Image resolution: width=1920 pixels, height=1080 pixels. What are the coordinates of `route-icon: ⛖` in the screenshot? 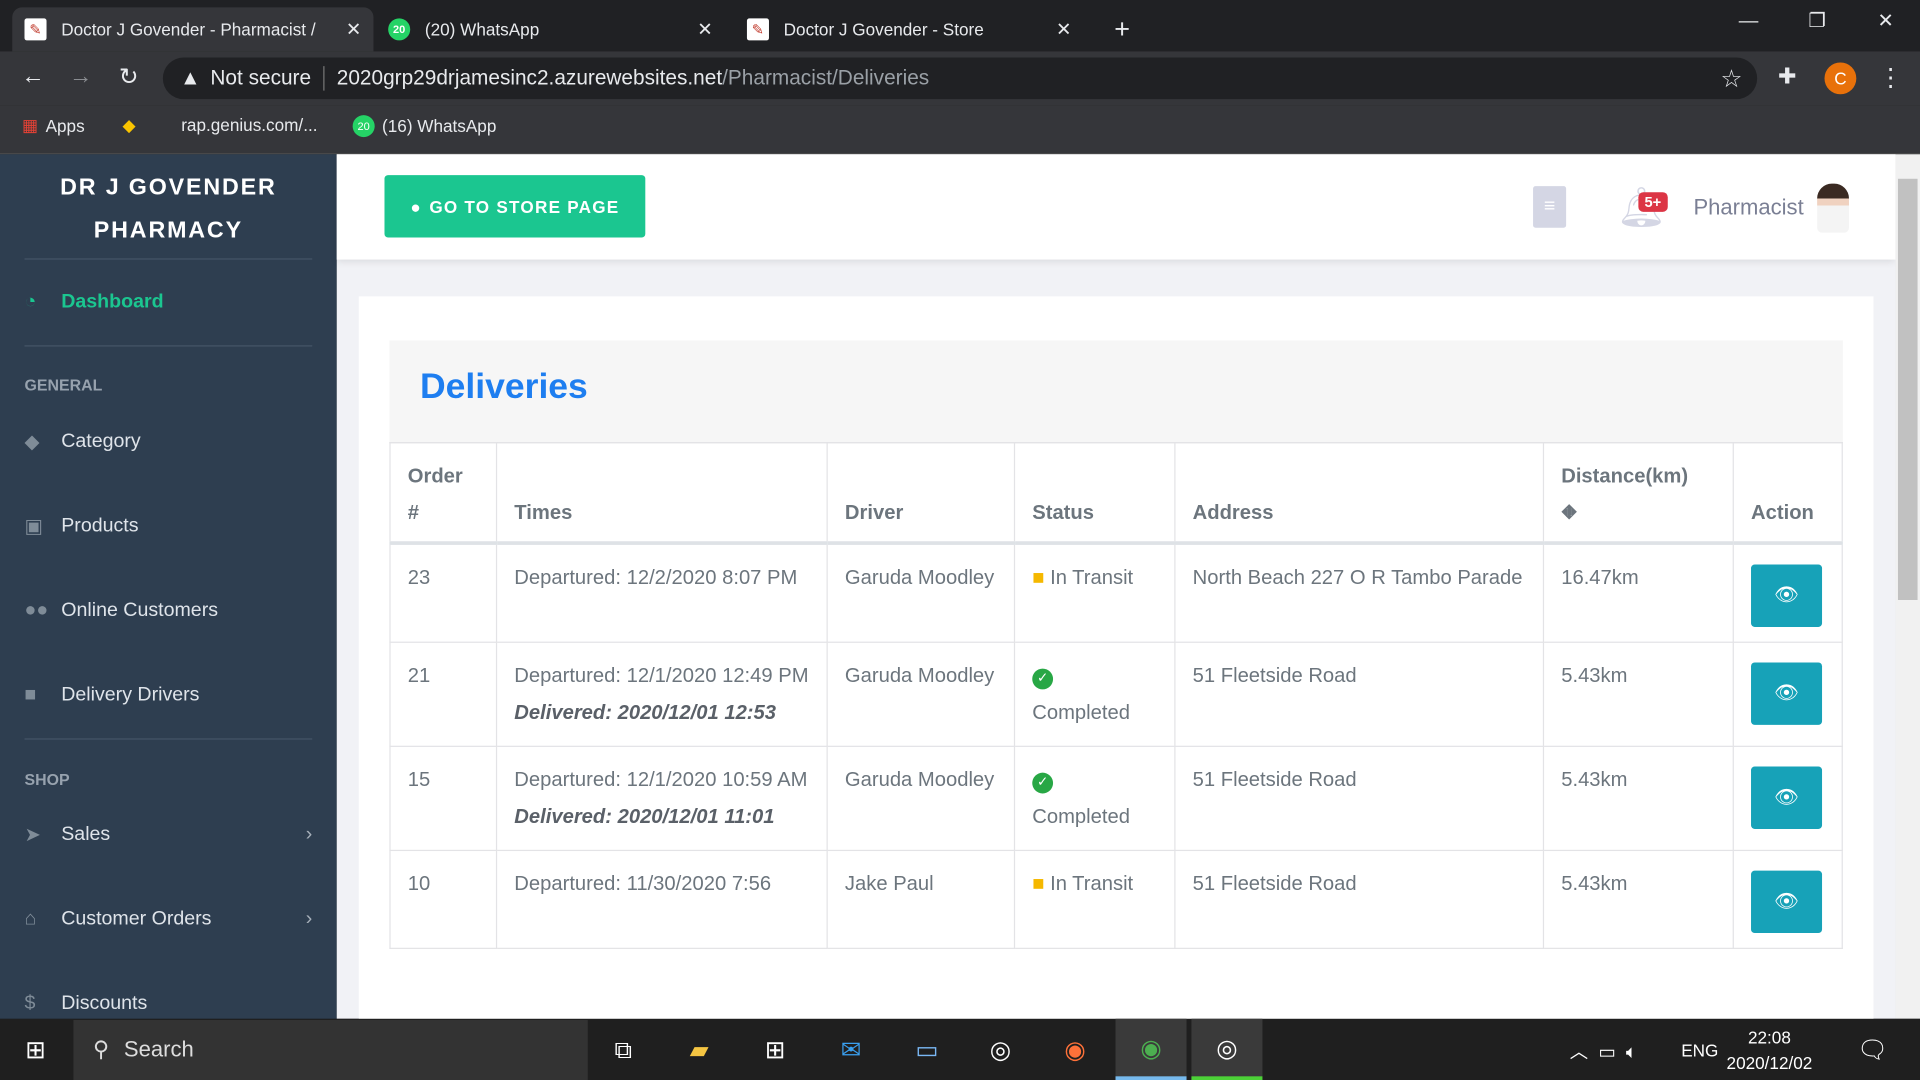 It's located at (1569, 513).